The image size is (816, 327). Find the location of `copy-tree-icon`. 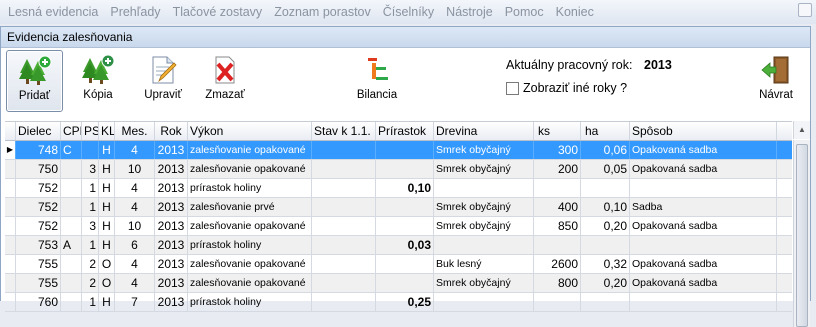

copy-tree-icon is located at coordinates (98, 69).